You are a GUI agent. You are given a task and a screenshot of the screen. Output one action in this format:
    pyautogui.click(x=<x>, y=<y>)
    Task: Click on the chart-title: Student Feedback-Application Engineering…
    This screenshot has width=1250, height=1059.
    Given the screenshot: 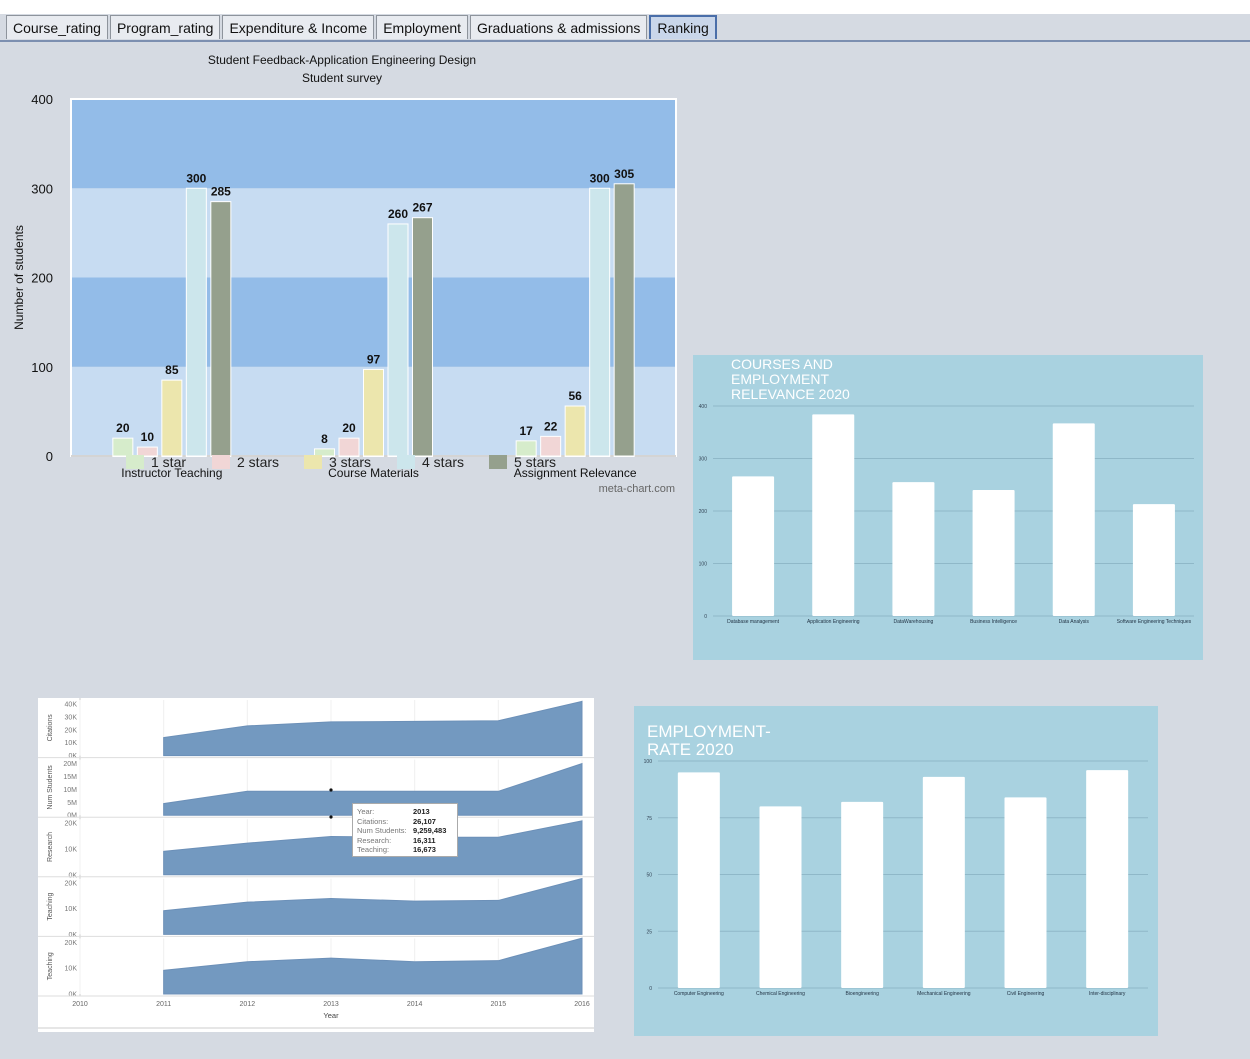 What is the action you would take?
    pyautogui.click(x=342, y=60)
    